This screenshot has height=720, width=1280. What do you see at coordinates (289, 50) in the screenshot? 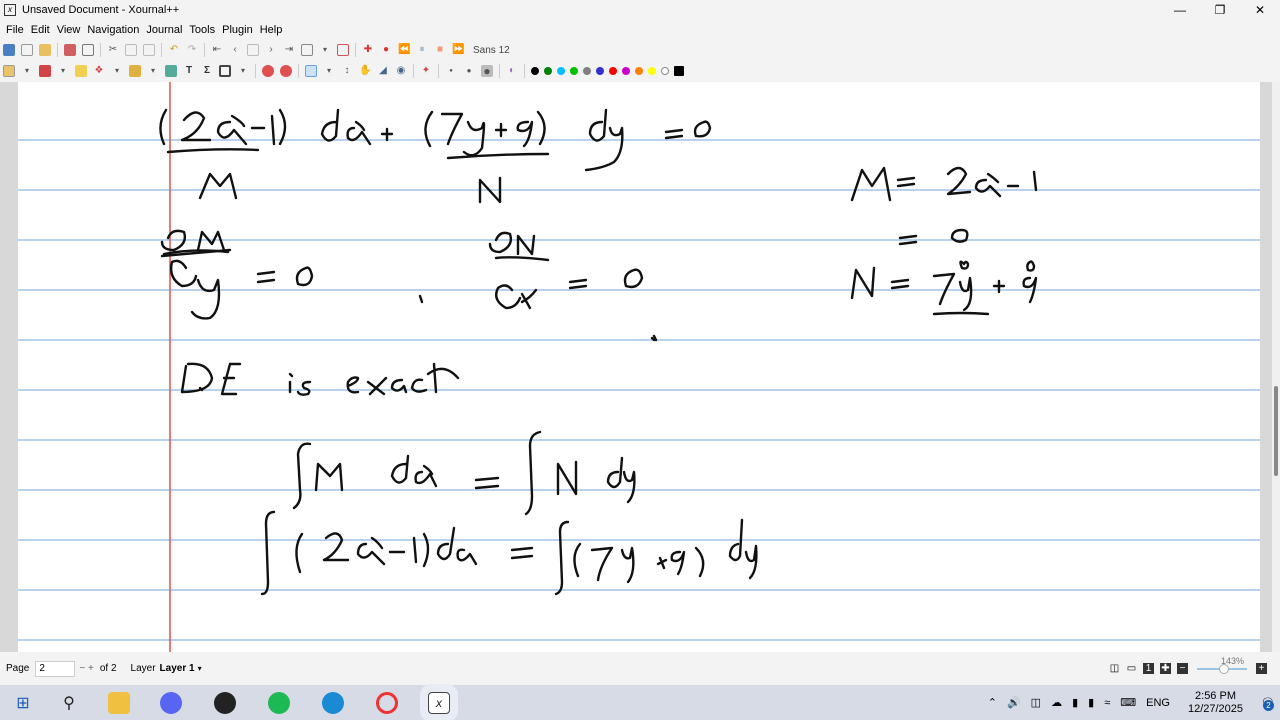
I see `last-page-icon: ⇥` at bounding box center [289, 50].